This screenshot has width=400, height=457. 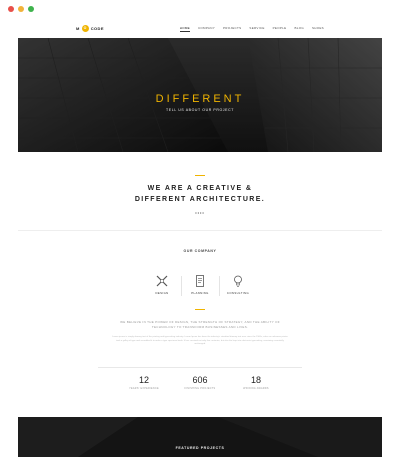 I want to click on footer-background-image, so click(x=200, y=437).